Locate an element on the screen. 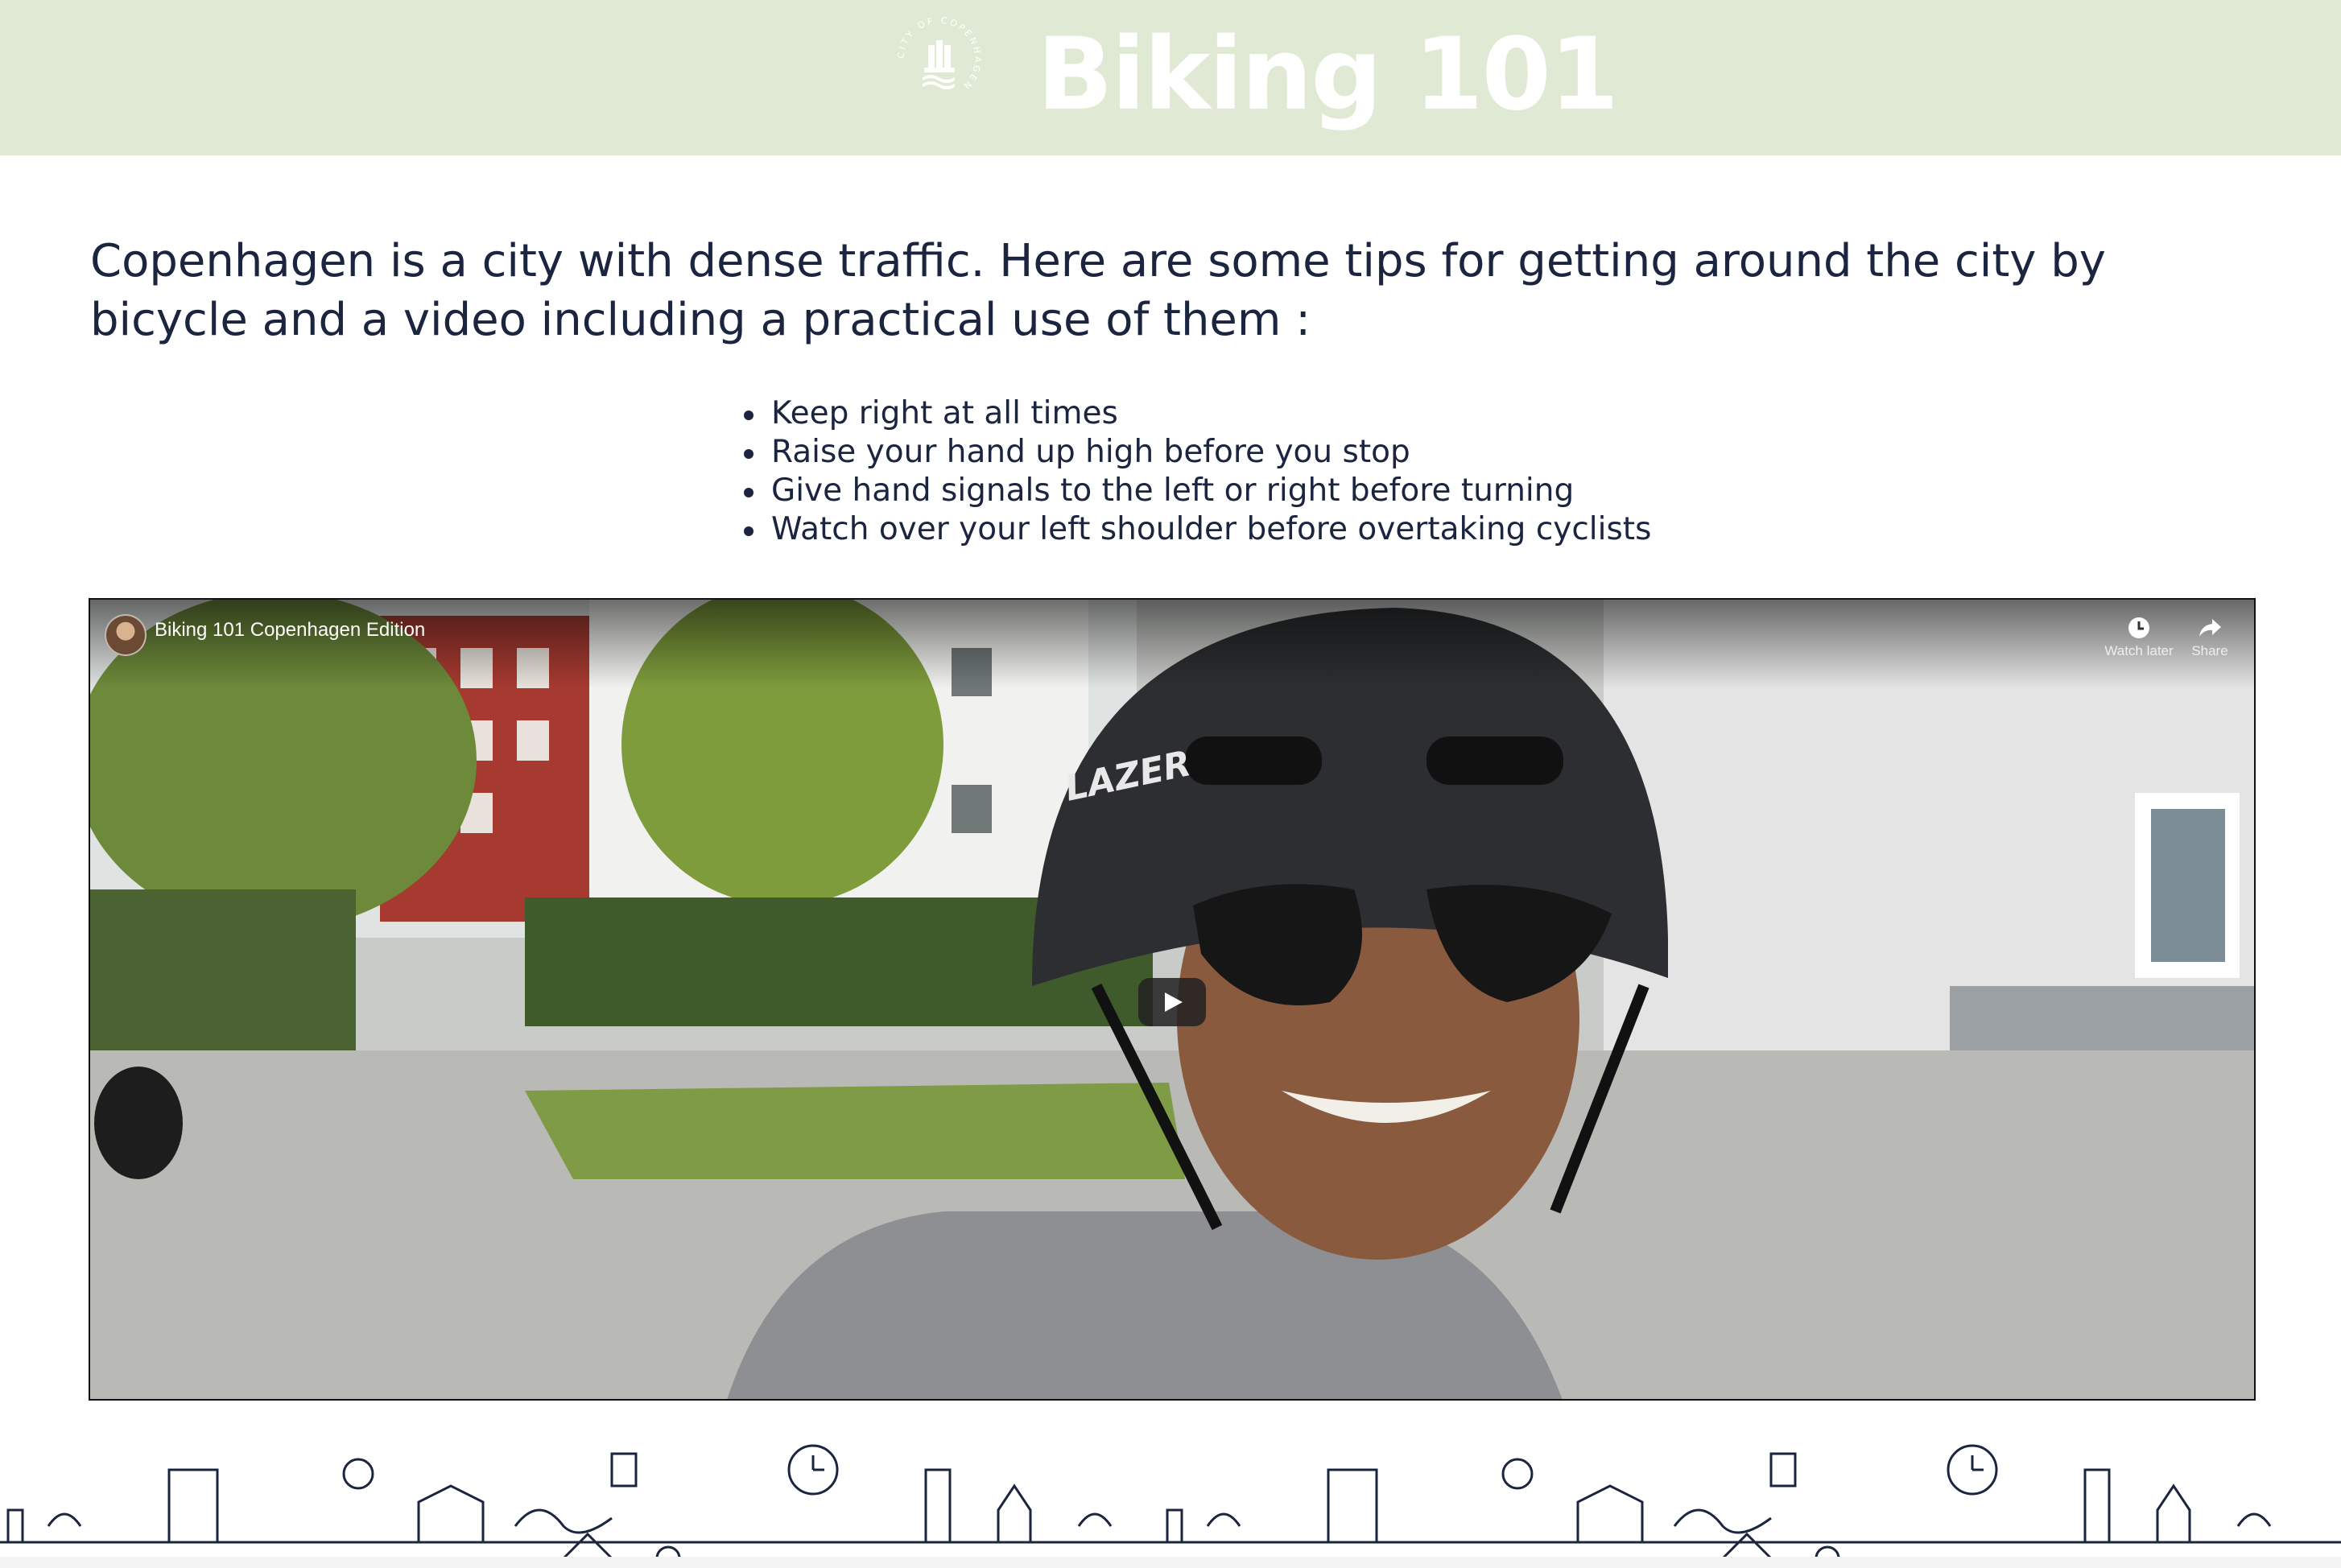 The image size is (2341, 1568). page-title: Biking 101 is located at coordinates (1328, 75).